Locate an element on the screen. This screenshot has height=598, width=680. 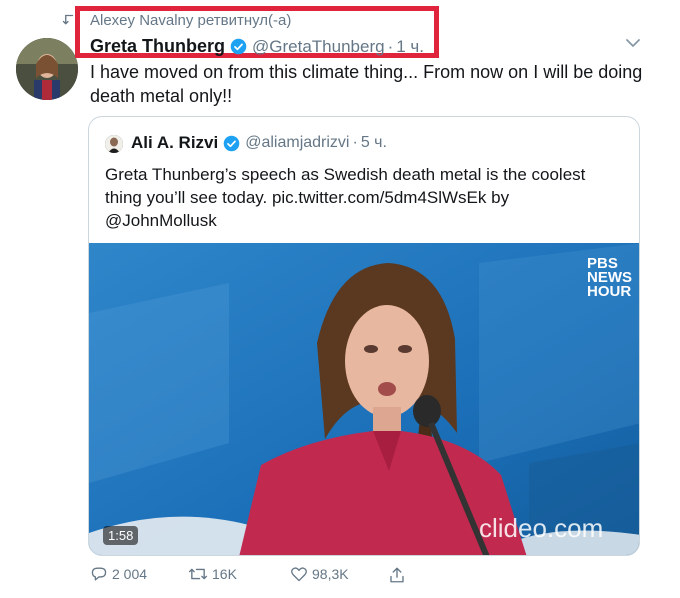
retweet-count: 16K is located at coordinates (224, 574).